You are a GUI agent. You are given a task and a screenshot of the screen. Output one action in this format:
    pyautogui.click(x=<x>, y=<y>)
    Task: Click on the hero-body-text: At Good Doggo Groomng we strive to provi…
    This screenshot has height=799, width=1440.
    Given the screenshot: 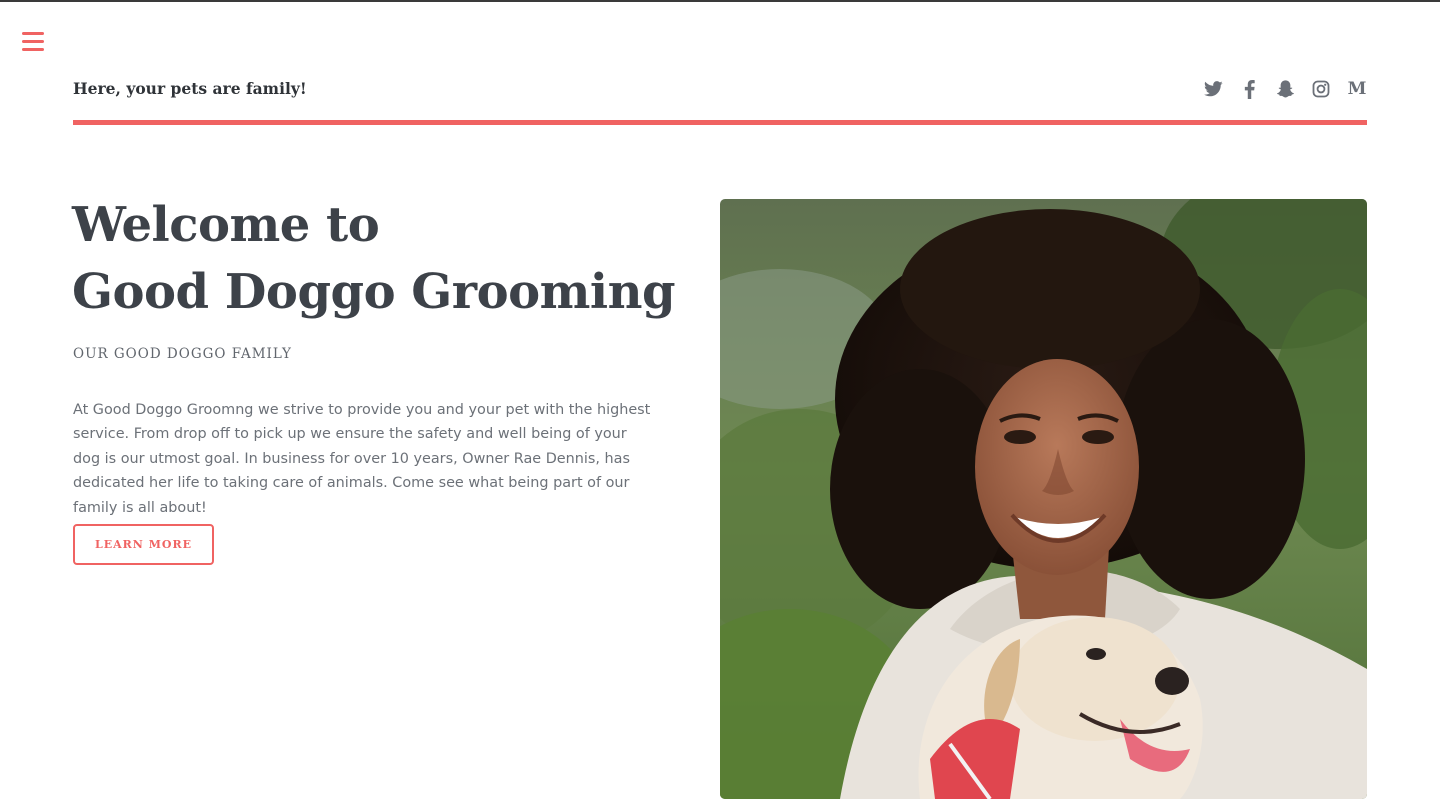 What is the action you would take?
    pyautogui.click(x=362, y=459)
    